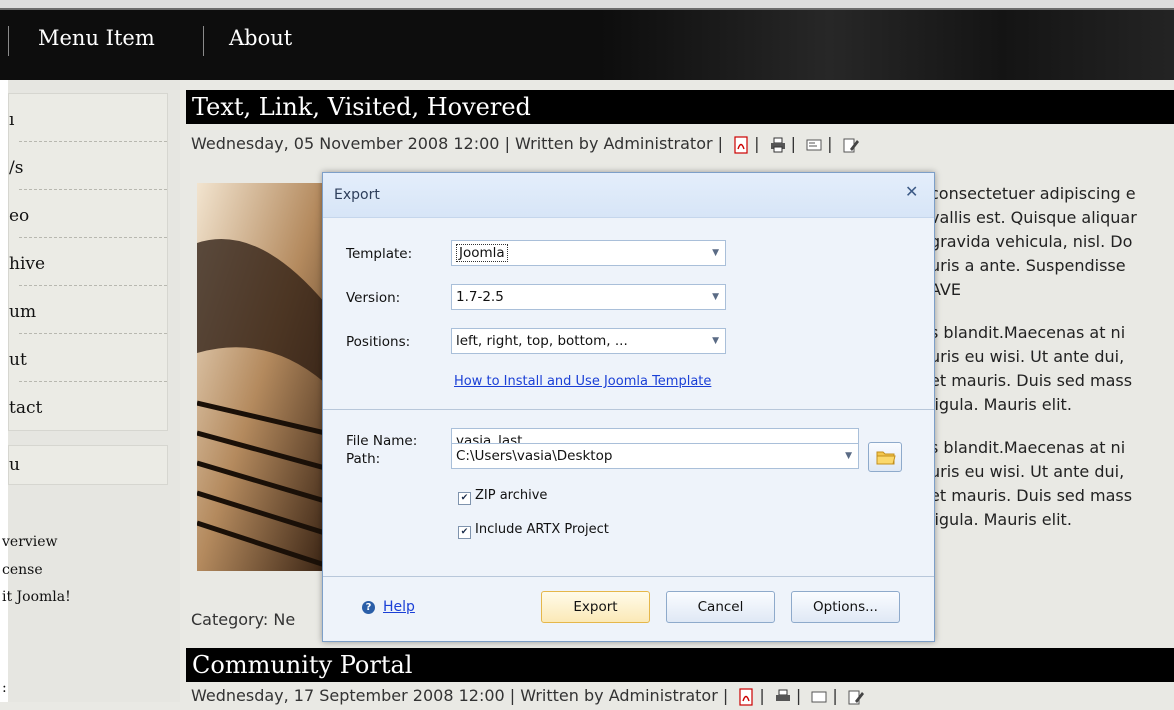 The image size is (1174, 710). What do you see at coordinates (30, 542) in the screenshot?
I see `sidebar-link-overview: verview` at bounding box center [30, 542].